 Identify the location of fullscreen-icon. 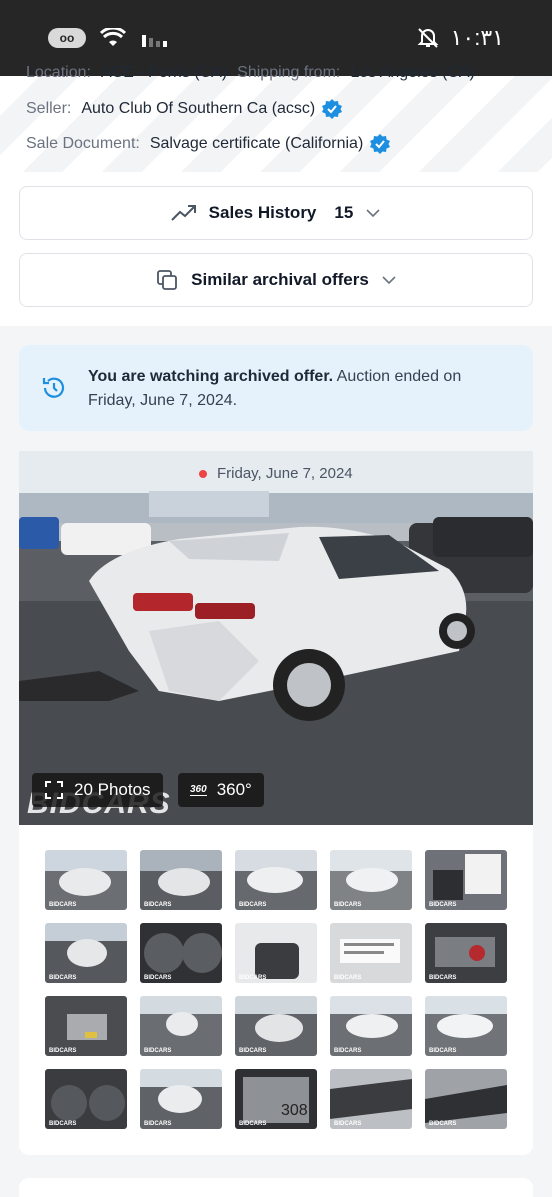
(54, 790).